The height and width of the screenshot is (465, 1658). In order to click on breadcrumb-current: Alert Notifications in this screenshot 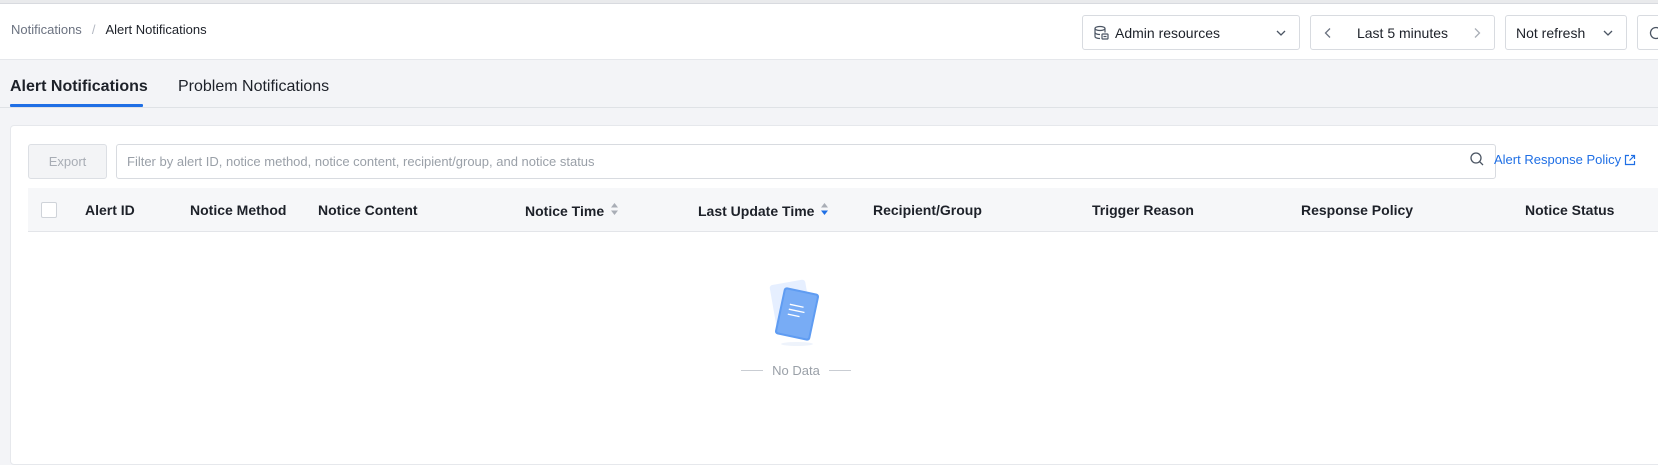, I will do `click(156, 29)`.